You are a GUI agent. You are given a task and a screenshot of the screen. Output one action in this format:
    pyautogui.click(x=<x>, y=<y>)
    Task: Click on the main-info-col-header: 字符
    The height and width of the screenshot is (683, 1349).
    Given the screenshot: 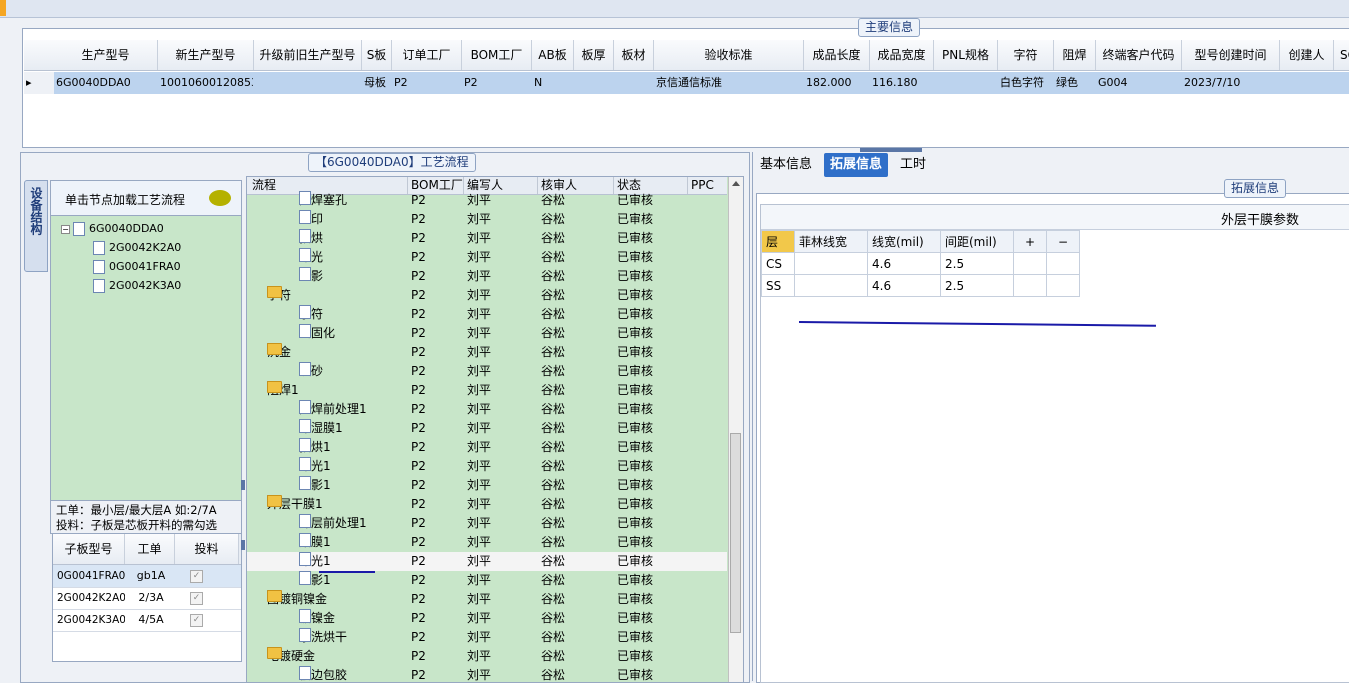 What is the action you would take?
    pyautogui.click(x=1026, y=55)
    